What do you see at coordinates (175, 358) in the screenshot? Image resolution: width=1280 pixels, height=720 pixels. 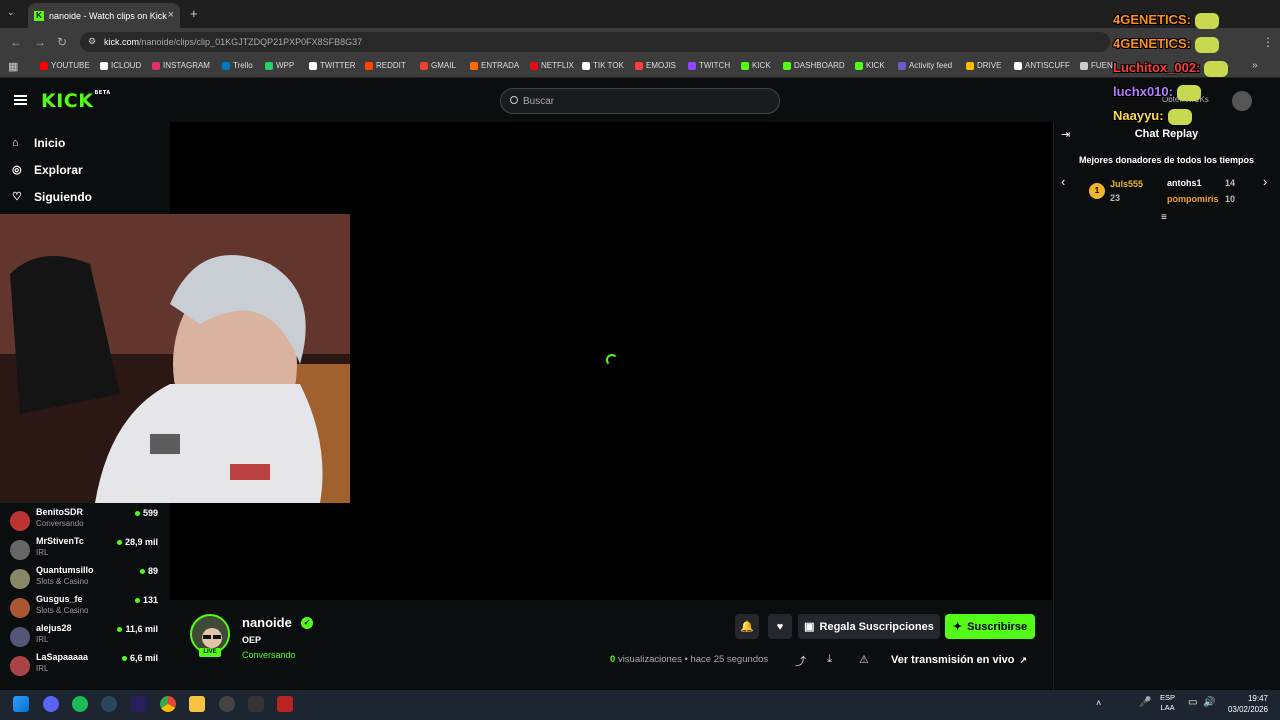 I see `streamer-image` at bounding box center [175, 358].